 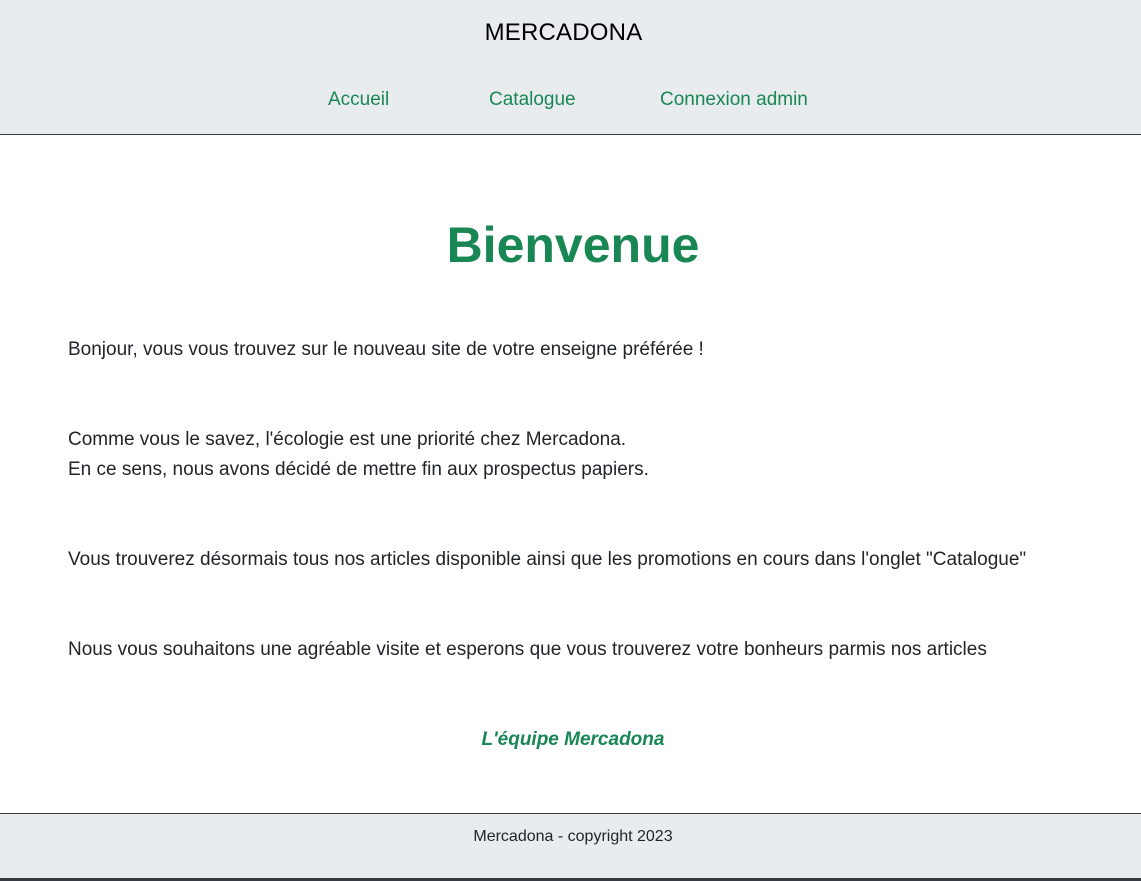 What do you see at coordinates (532, 100) in the screenshot?
I see `nav-link-catalogue: Catalogue` at bounding box center [532, 100].